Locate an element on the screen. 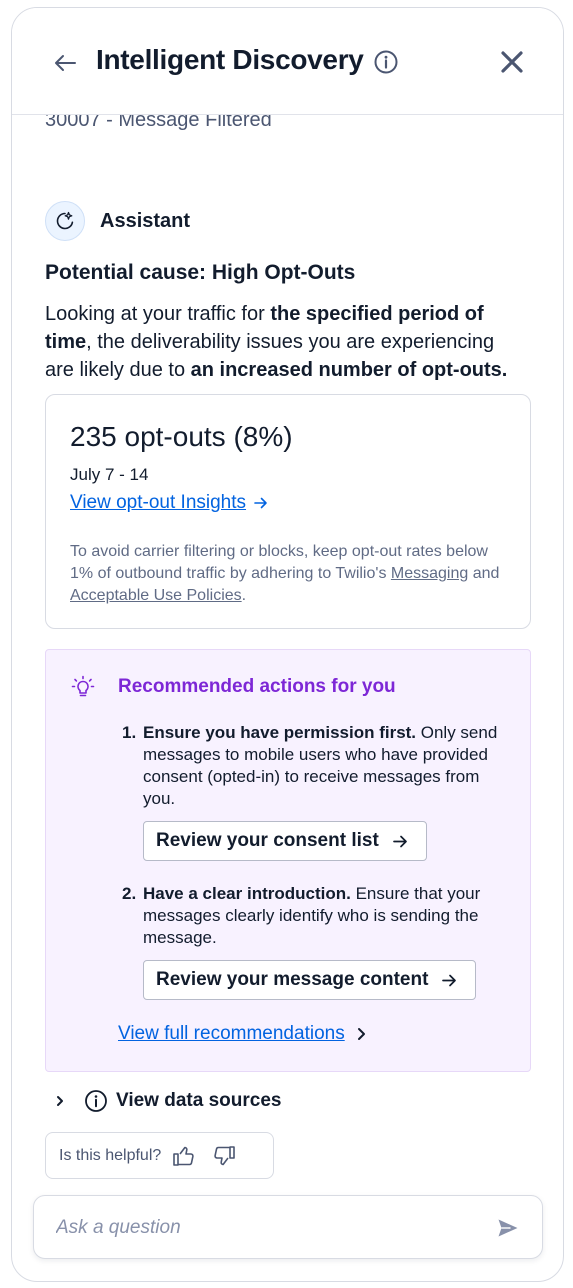  view-full-recommendations-link: View full recommendations is located at coordinates (242, 1034).